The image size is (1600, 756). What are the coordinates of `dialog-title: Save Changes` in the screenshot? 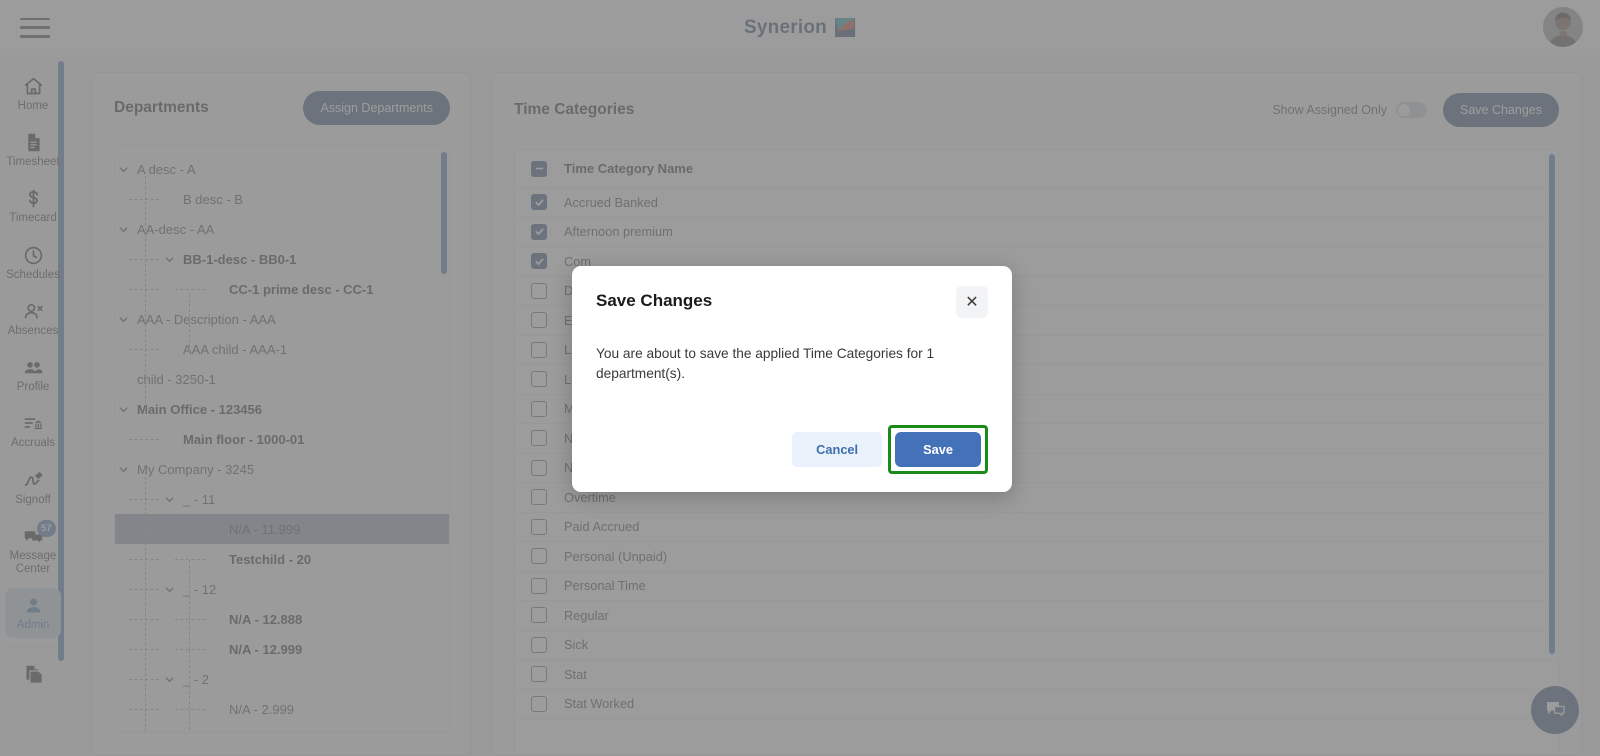 It's located at (654, 300).